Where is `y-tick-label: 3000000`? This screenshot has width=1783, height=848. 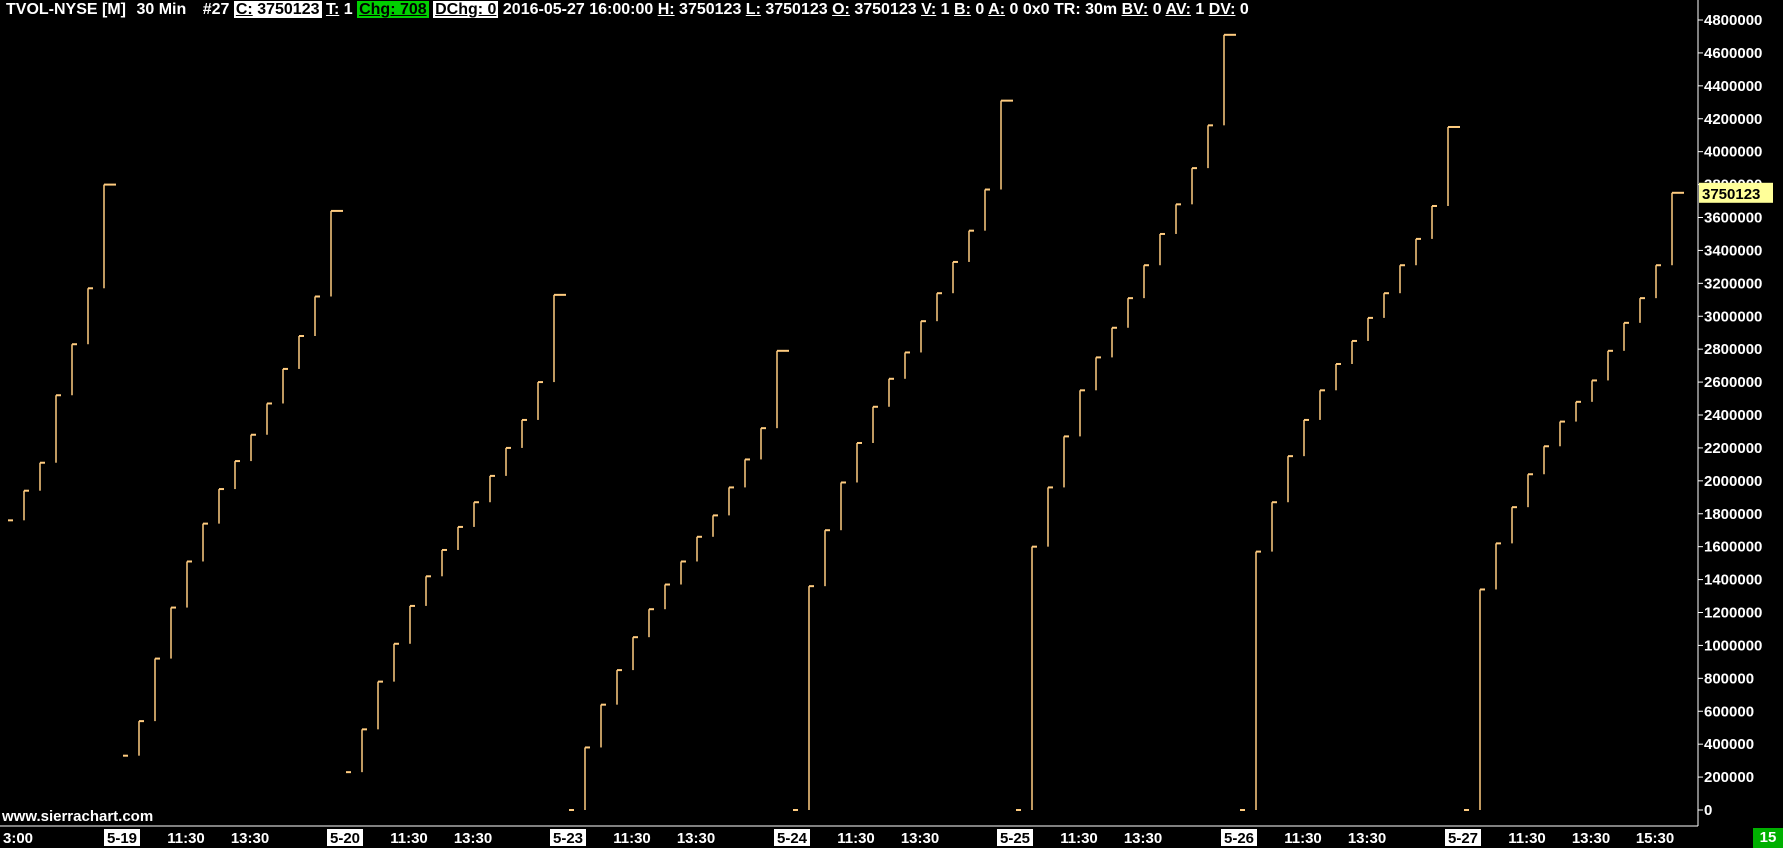 y-tick-label: 3000000 is located at coordinates (1733, 316).